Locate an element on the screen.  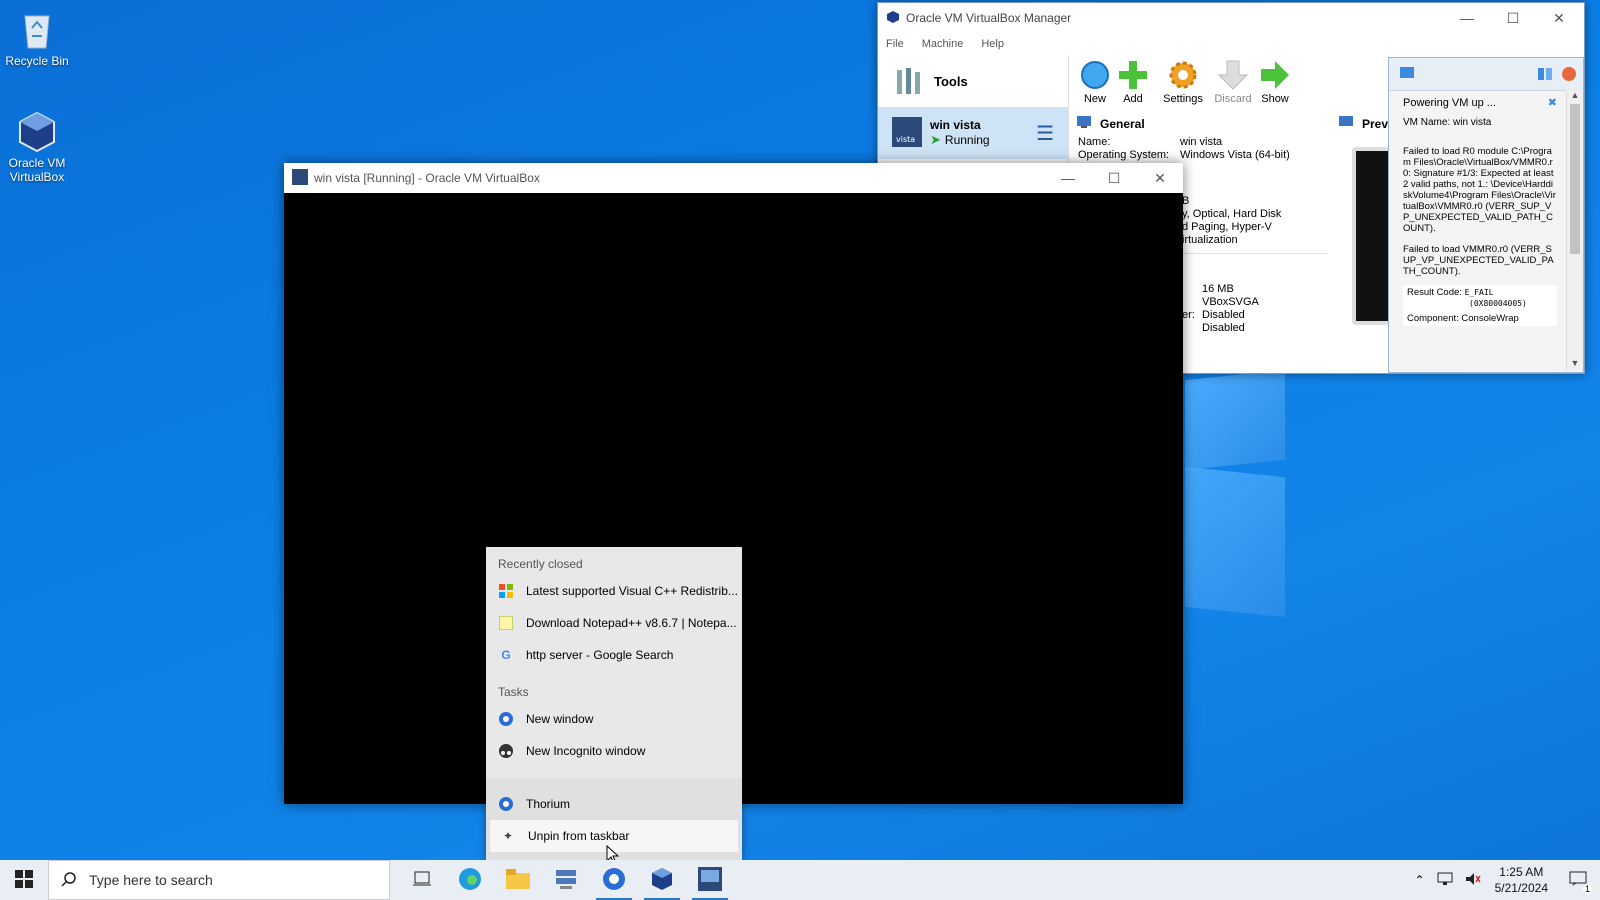
menu-file: File is located at coordinates (895, 44).